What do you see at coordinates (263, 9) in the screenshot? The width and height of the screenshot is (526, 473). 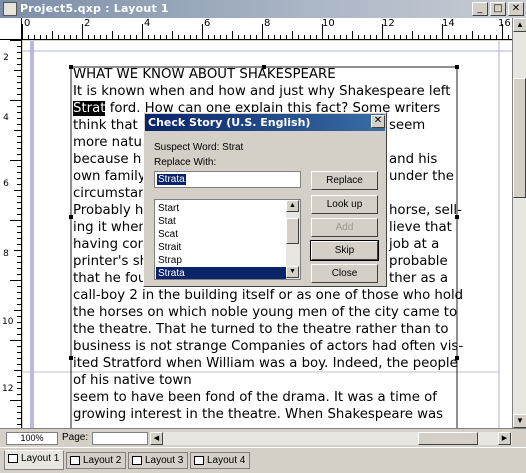 I see `title-bar: Project5.qxp : Layout 1 _ □ ✕` at bounding box center [263, 9].